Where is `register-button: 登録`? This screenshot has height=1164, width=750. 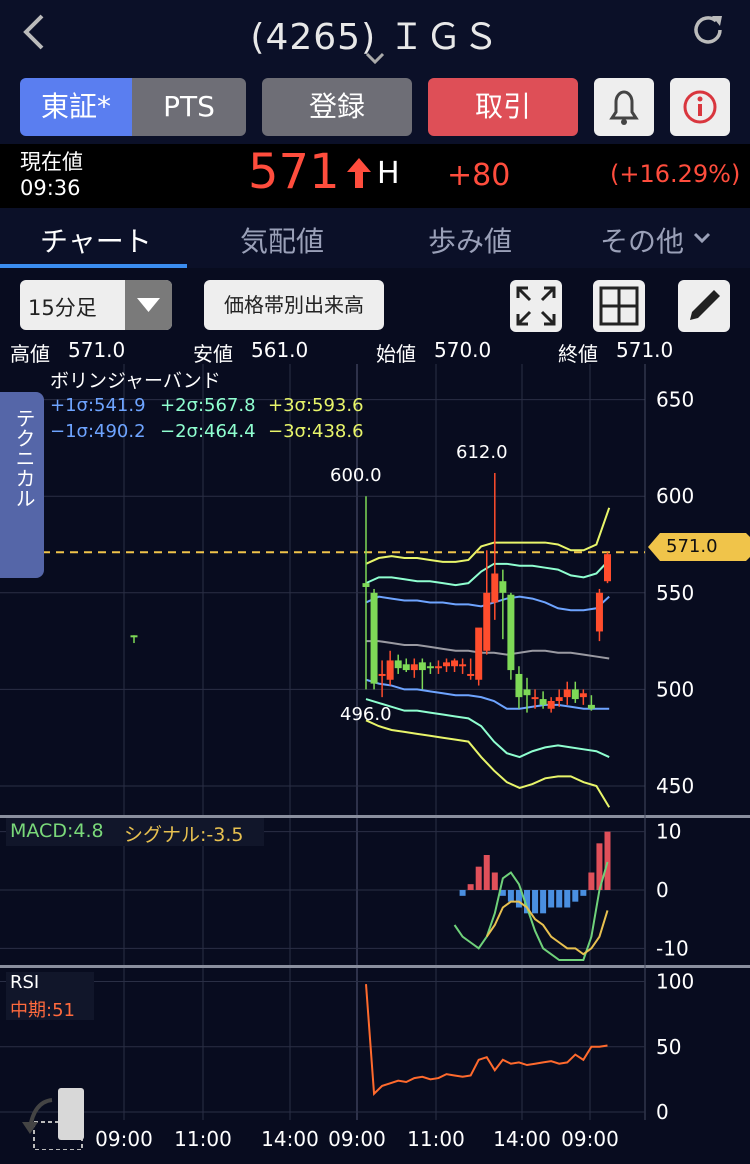 register-button: 登録 is located at coordinates (337, 107).